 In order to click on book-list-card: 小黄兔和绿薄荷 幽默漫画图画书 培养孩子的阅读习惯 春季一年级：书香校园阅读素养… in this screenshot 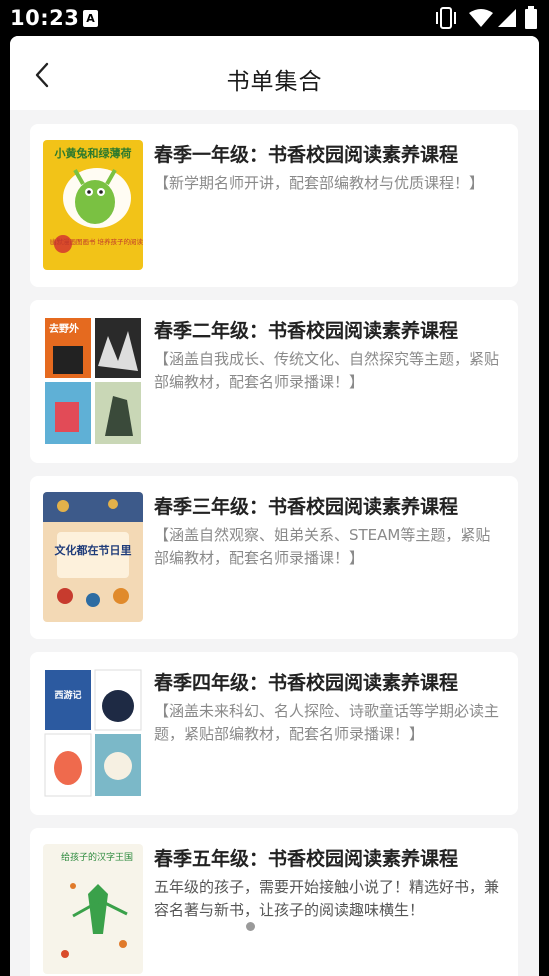, I will do `click(274, 205)`.